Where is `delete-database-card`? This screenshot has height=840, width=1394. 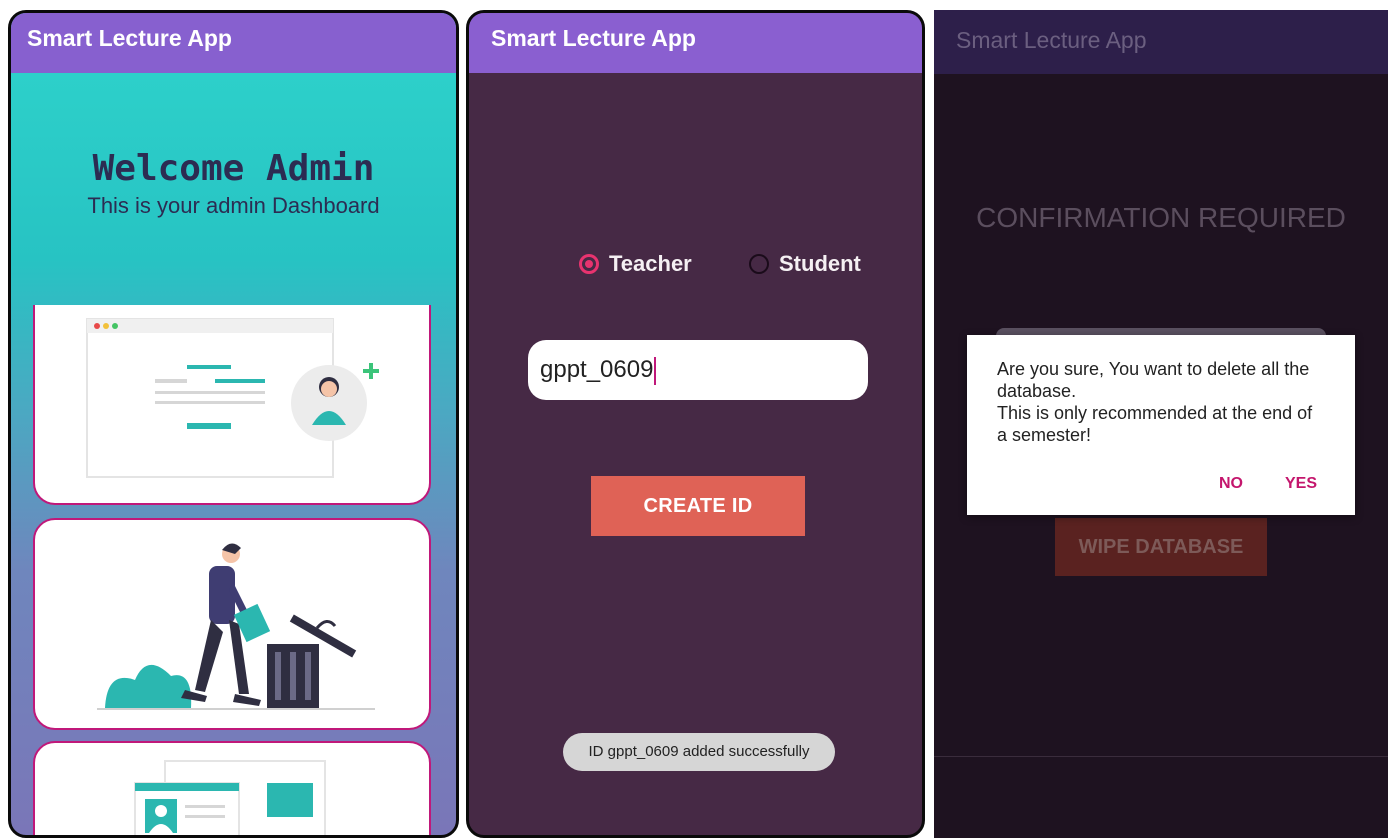
delete-database-card is located at coordinates (232, 624).